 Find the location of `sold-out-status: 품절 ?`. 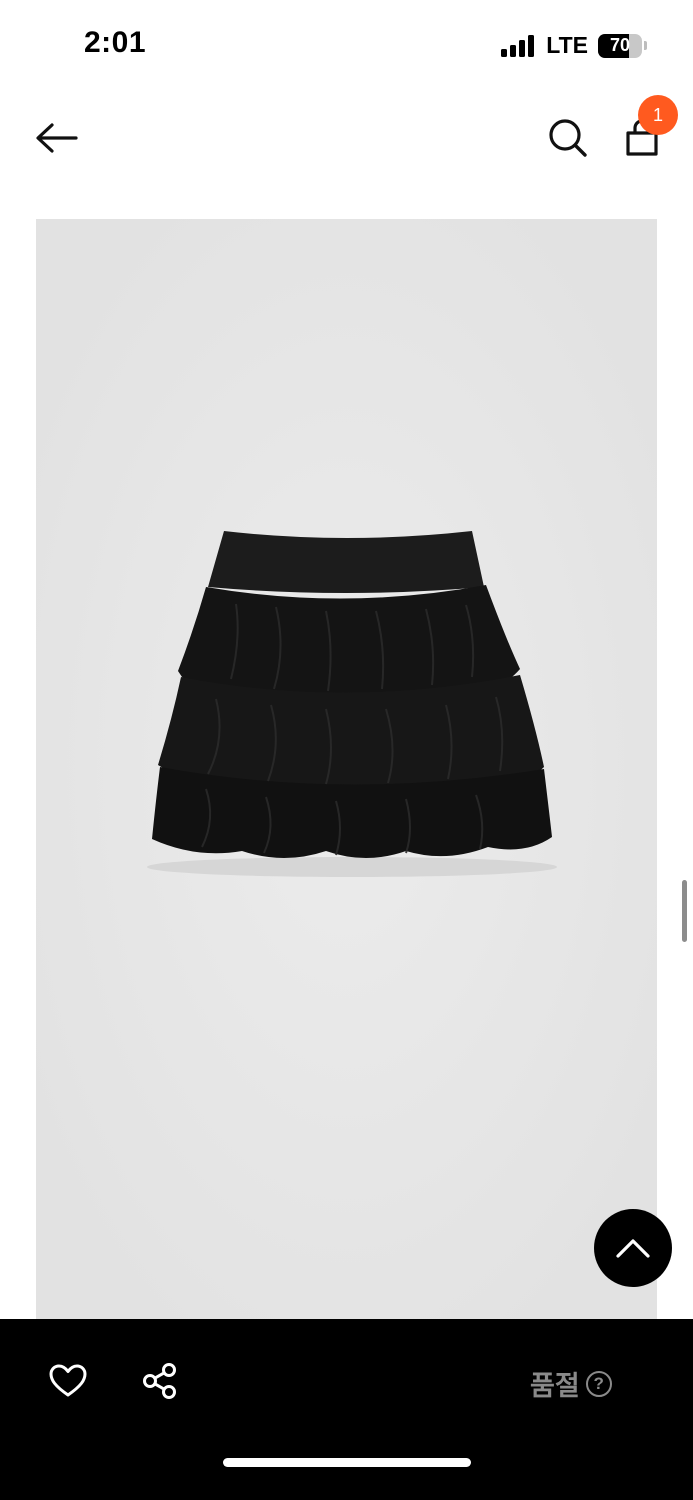

sold-out-status: 품절 ? is located at coordinates (571, 1383).